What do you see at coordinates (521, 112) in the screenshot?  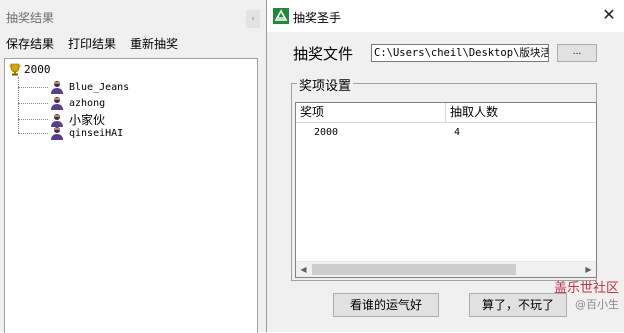 I see `column-header-count: 抽取人数` at bounding box center [521, 112].